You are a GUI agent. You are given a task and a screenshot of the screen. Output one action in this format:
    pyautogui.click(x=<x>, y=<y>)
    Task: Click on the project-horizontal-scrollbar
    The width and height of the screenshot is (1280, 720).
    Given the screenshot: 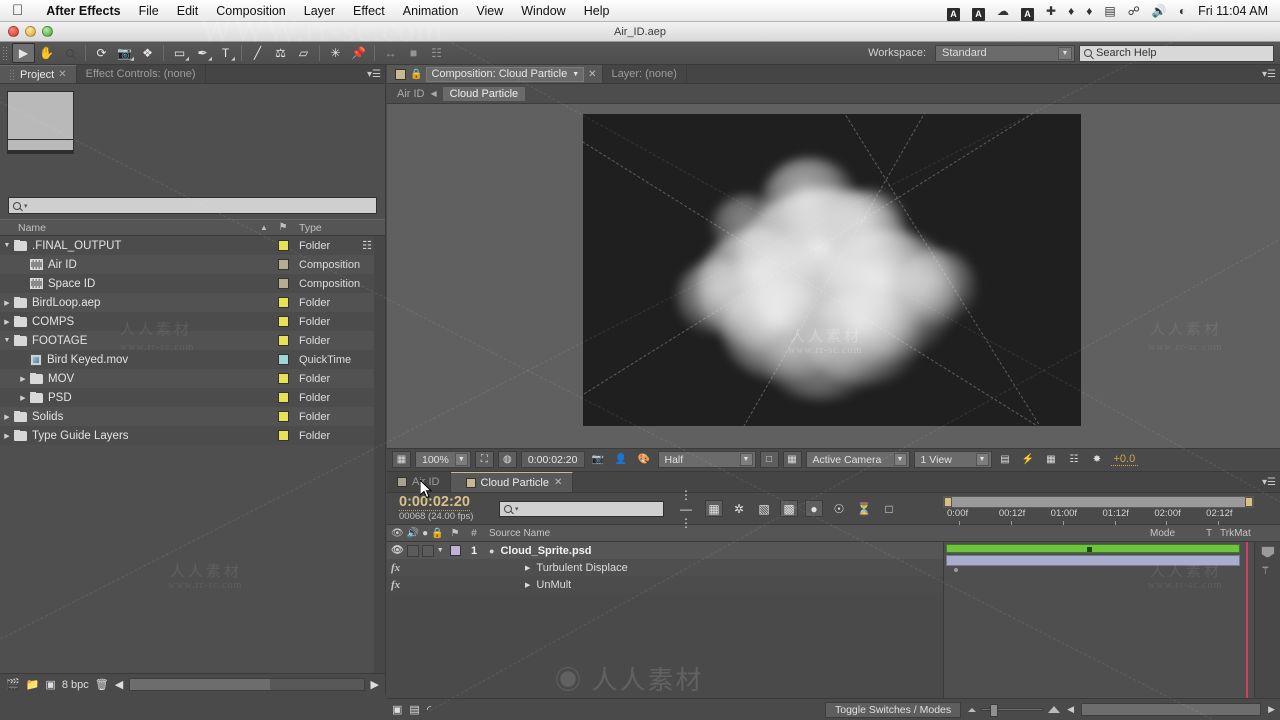 What is the action you would take?
    pyautogui.click(x=247, y=684)
    